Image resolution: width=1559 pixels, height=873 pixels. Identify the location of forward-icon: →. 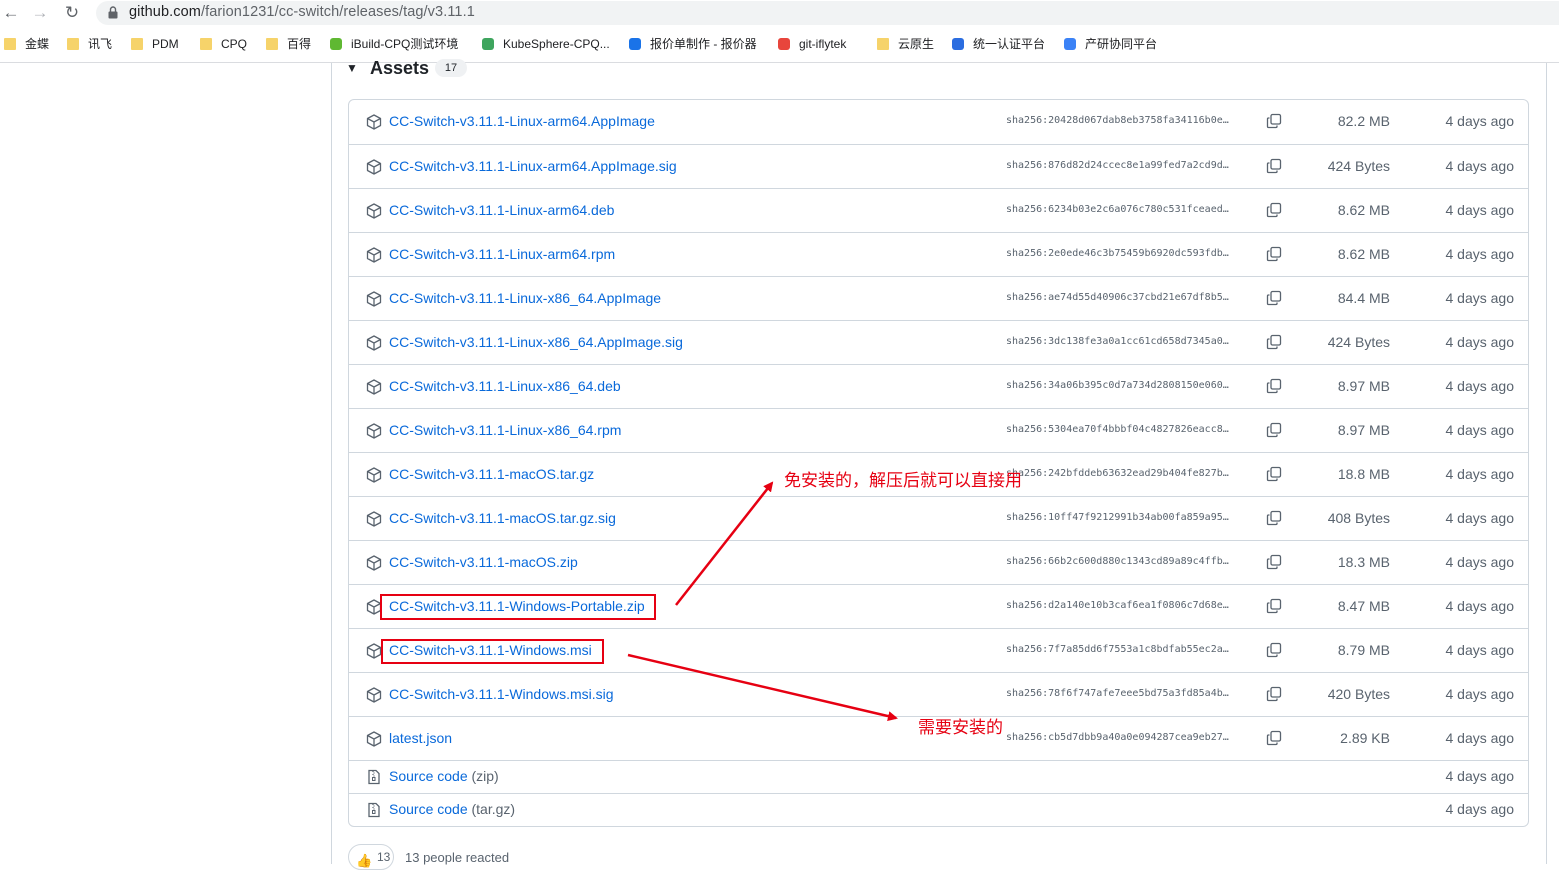
(40, 13).